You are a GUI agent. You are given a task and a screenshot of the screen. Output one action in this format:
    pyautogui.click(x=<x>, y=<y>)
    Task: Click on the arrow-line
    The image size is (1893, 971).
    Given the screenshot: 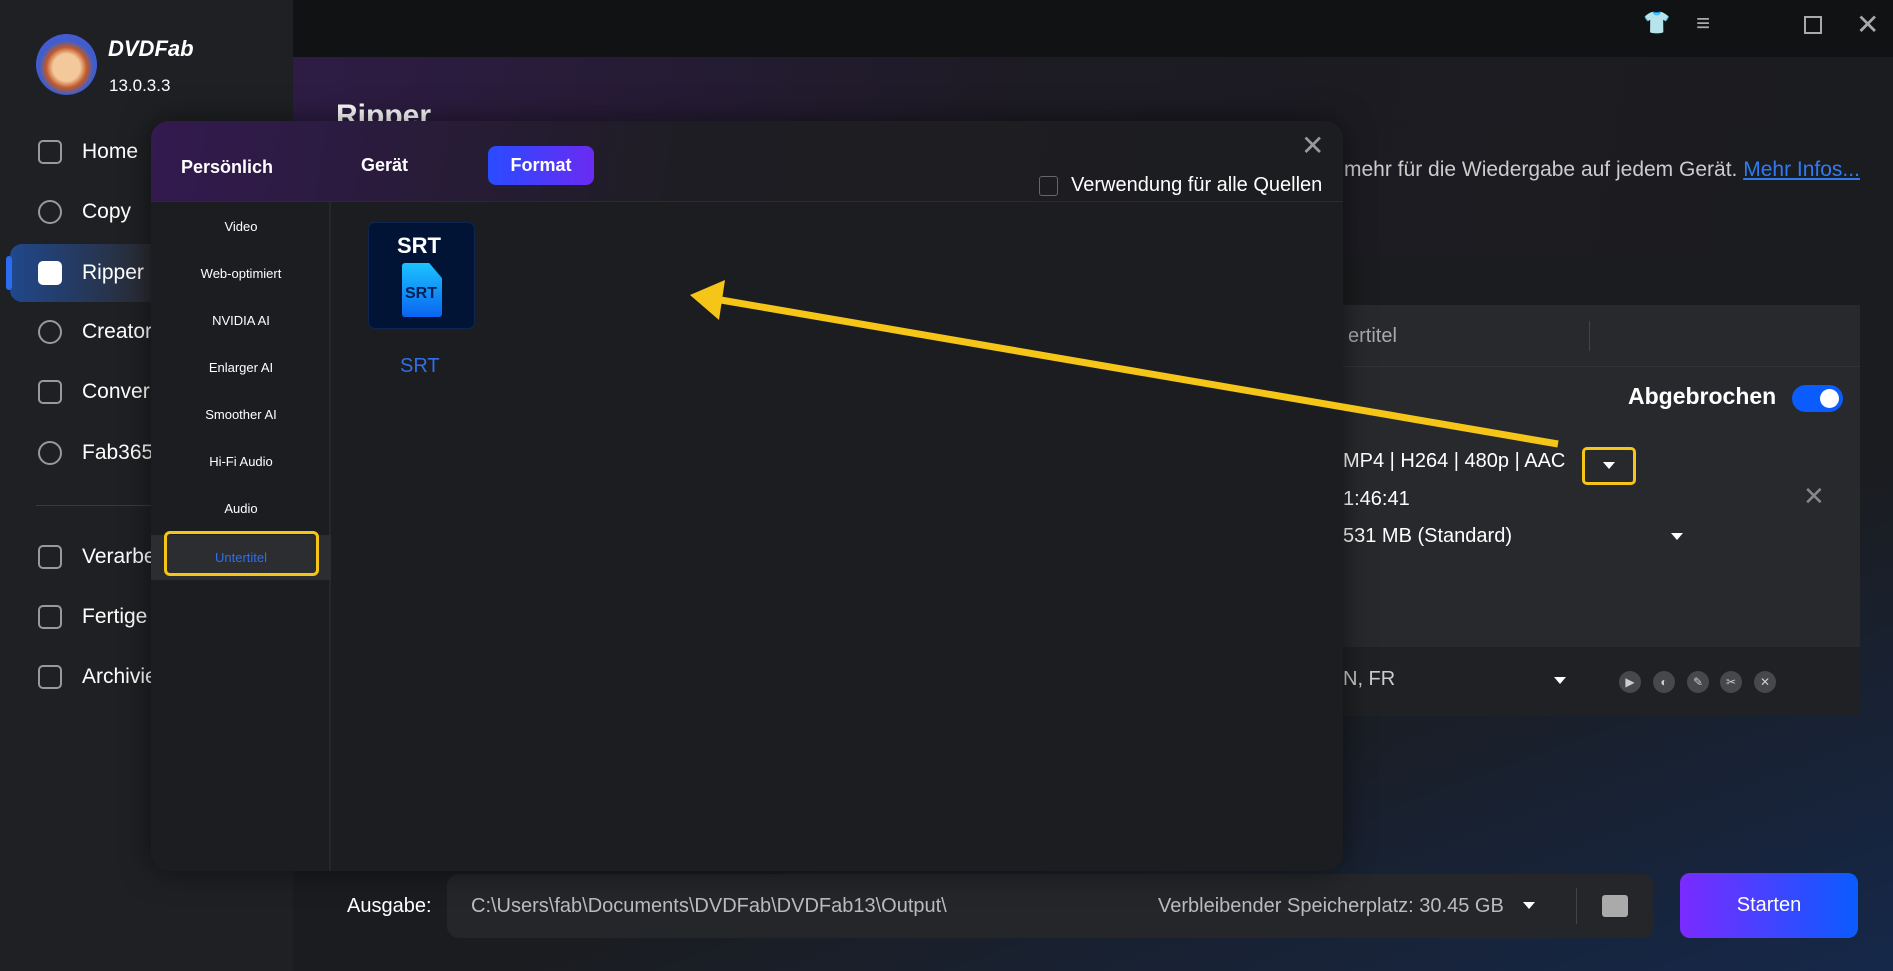 What is the action you would take?
    pyautogui.click(x=1136, y=371)
    